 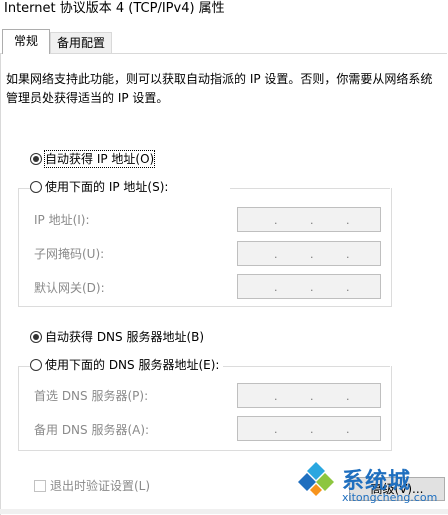 I want to click on auto-dns-label: 自动获得 DNS 服务器地址(B), so click(x=124, y=337).